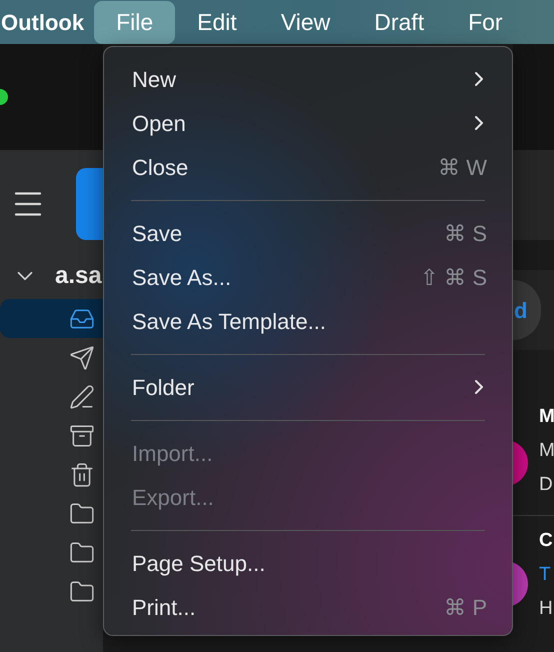 This screenshot has height=652, width=554. What do you see at coordinates (305, 22) in the screenshot?
I see `menu-bar-item: View` at bounding box center [305, 22].